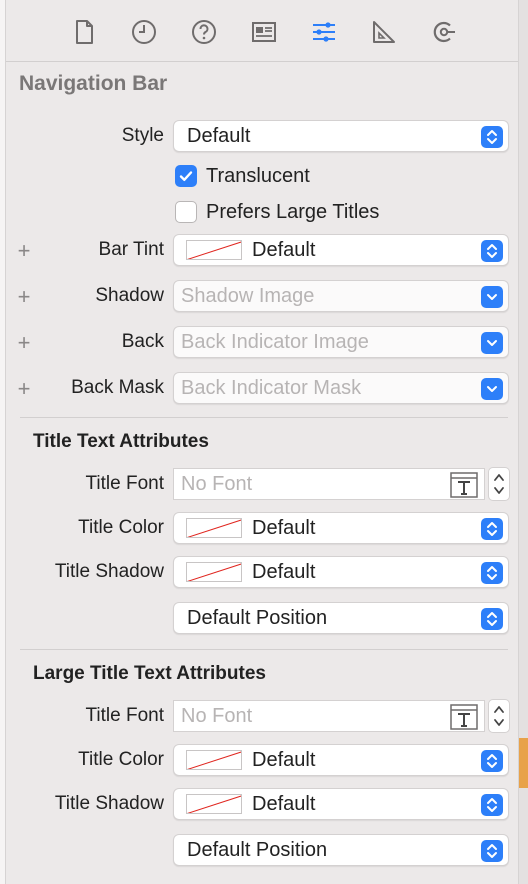 The image size is (528, 884). What do you see at coordinates (248, 295) in the screenshot?
I see `shadow-image-placeholder: Shadow Image` at bounding box center [248, 295].